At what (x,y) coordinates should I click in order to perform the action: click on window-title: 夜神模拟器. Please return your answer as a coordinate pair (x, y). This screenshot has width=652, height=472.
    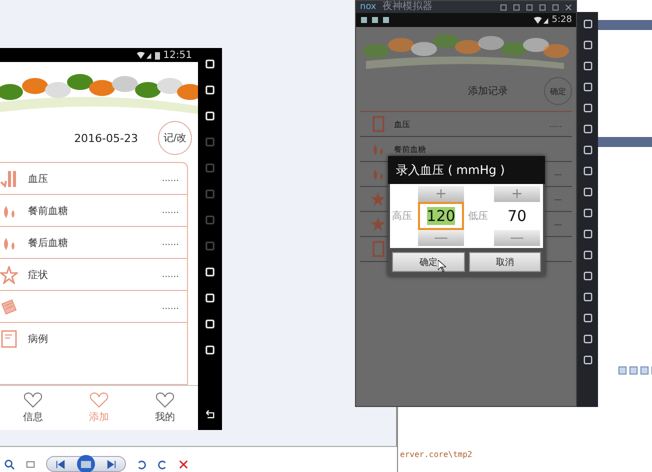
    Looking at the image, I should click on (407, 7).